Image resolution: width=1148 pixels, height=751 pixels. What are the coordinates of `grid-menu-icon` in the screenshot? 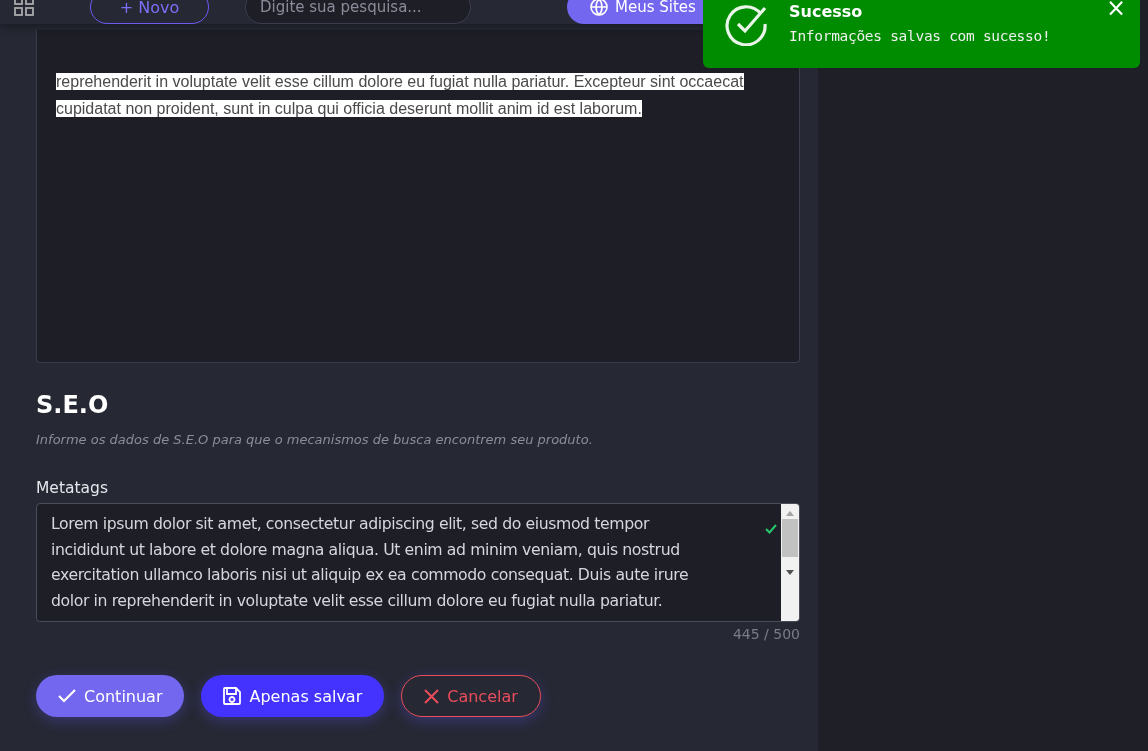 It's located at (24, 8).